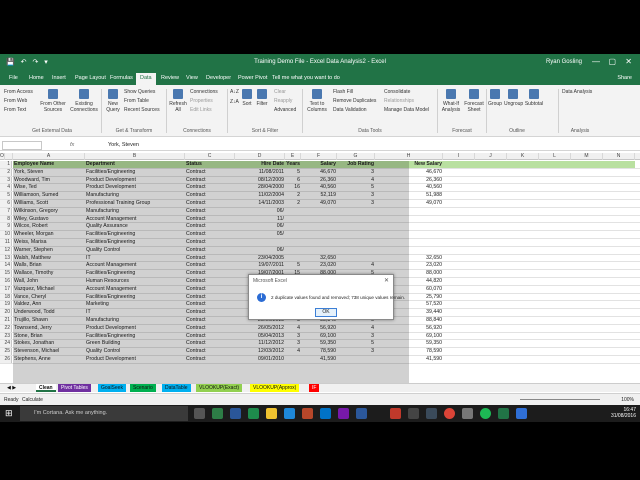 This screenshot has width=640, height=480. Describe the element at coordinates (356, 343) in the screenshot. I see `cell: 5` at that location.